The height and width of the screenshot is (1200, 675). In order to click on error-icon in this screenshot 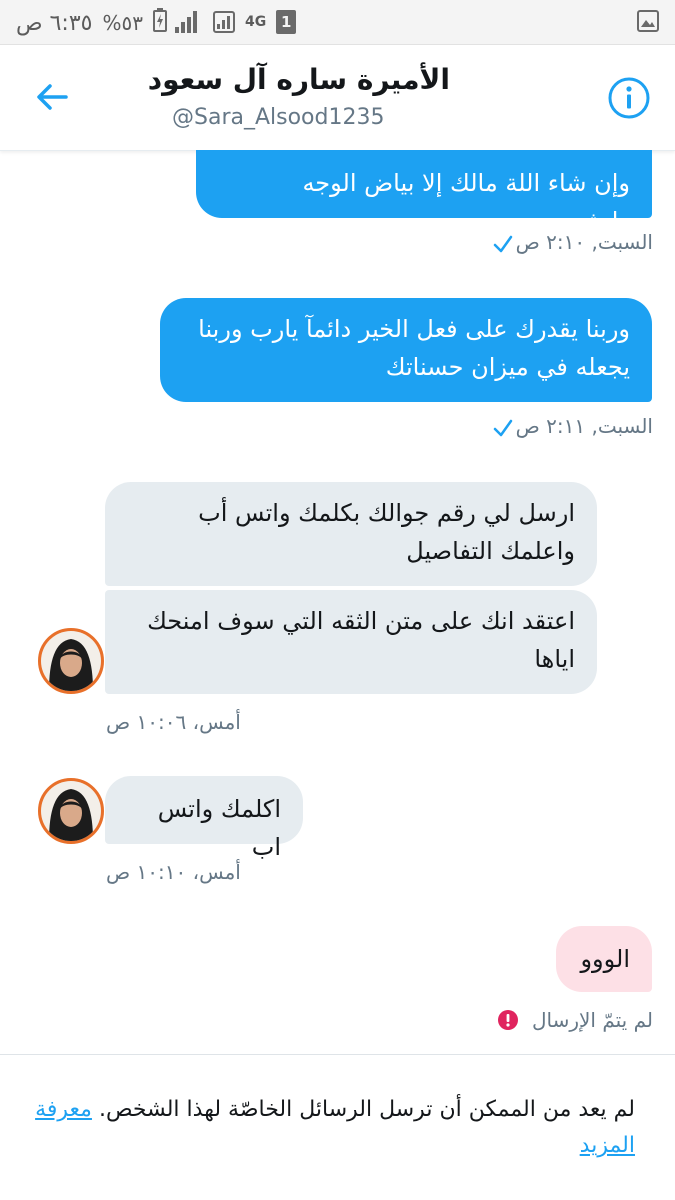, I will do `click(508, 1020)`.